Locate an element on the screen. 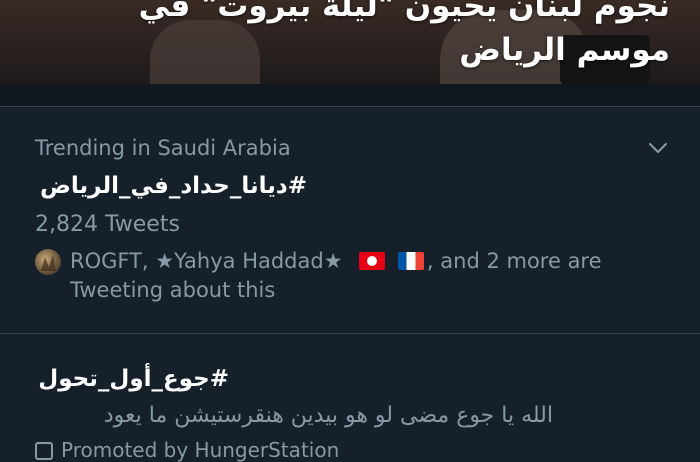 The width and height of the screenshot is (700, 462). tweeting-line2: Tweeting about this is located at coordinates (173, 290).